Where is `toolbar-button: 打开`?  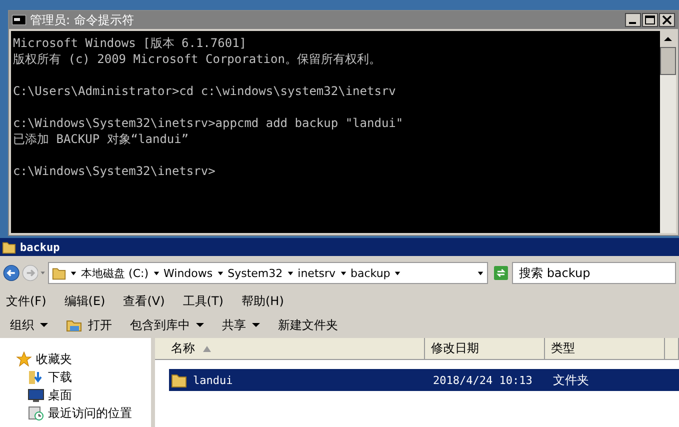
toolbar-button: 打开 is located at coordinates (89, 325).